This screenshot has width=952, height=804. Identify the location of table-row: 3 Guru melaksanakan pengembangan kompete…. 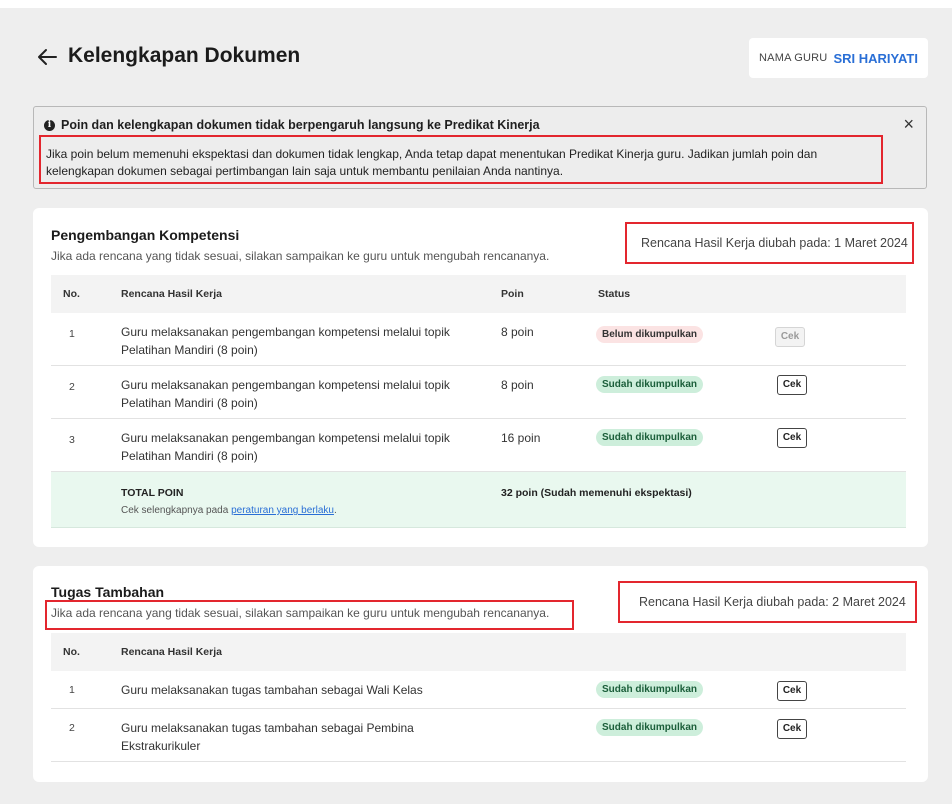
(478, 445).